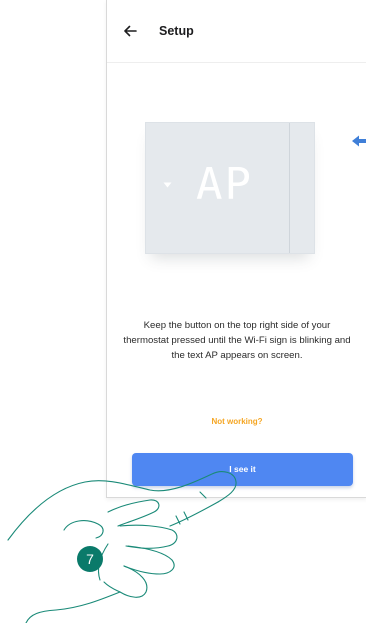 This screenshot has height=623, width=366. I want to click on not-working-link: Not working?, so click(236, 421).